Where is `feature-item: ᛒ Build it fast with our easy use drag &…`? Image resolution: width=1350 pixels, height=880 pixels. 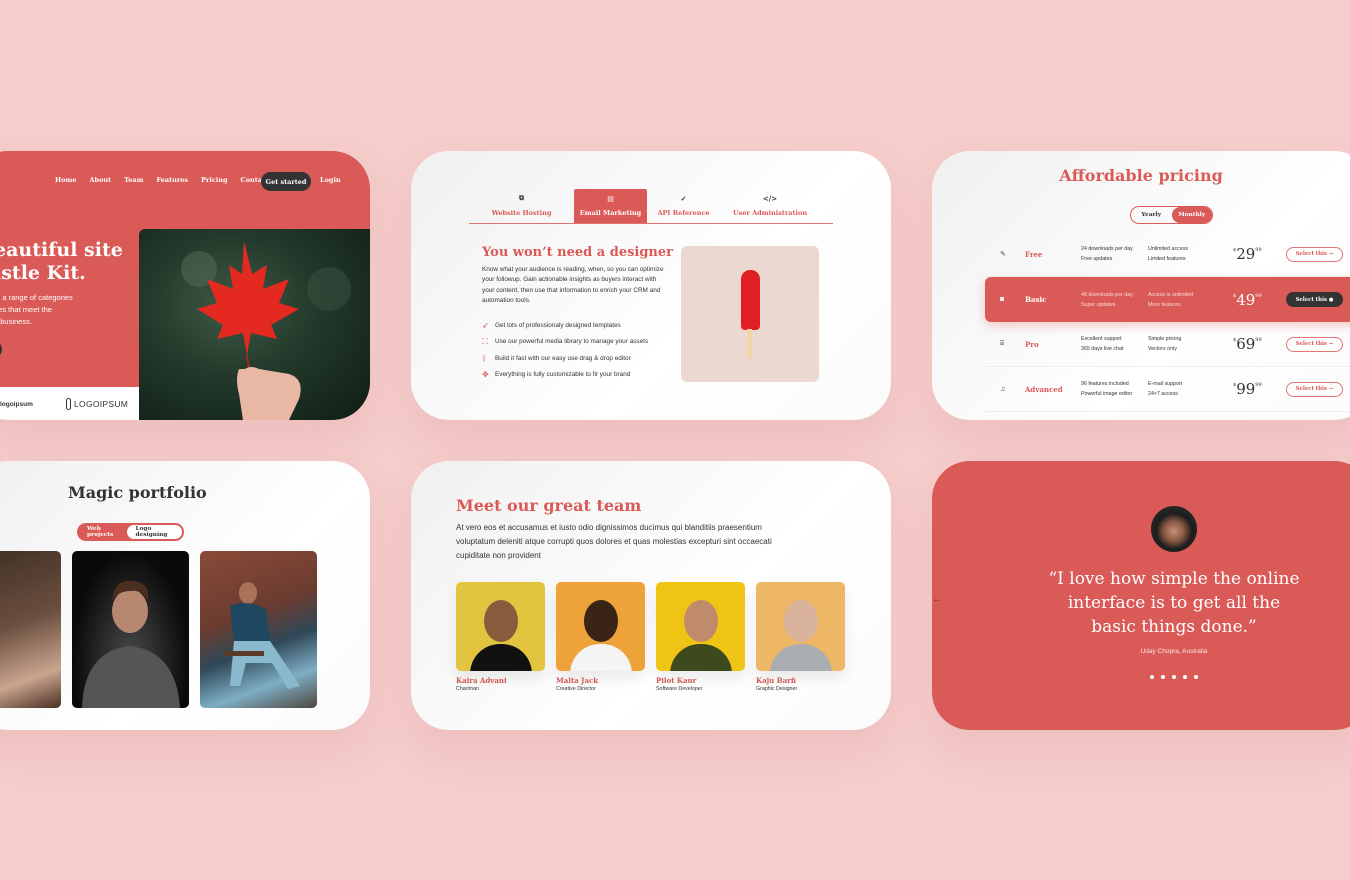 feature-item: ᛒ Build it fast with our easy use drag &… is located at coordinates (565, 358).